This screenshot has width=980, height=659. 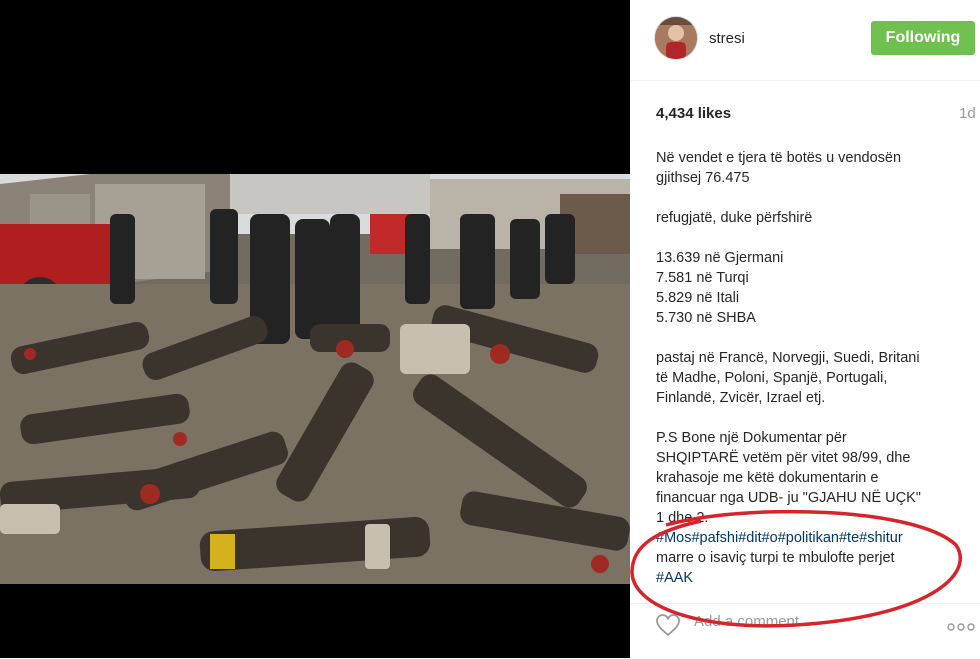 What do you see at coordinates (772, 378) in the screenshot?
I see `caption-line: të Madhe, Poloni, Spanjë, Portugali,` at bounding box center [772, 378].